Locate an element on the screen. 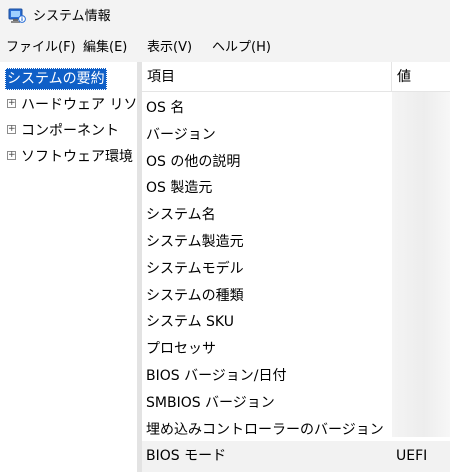 Image resolution: width=450 pixels, height=472 pixels. table-row: 埋め込みコントローラーのバージョン is located at coordinates (296, 430).